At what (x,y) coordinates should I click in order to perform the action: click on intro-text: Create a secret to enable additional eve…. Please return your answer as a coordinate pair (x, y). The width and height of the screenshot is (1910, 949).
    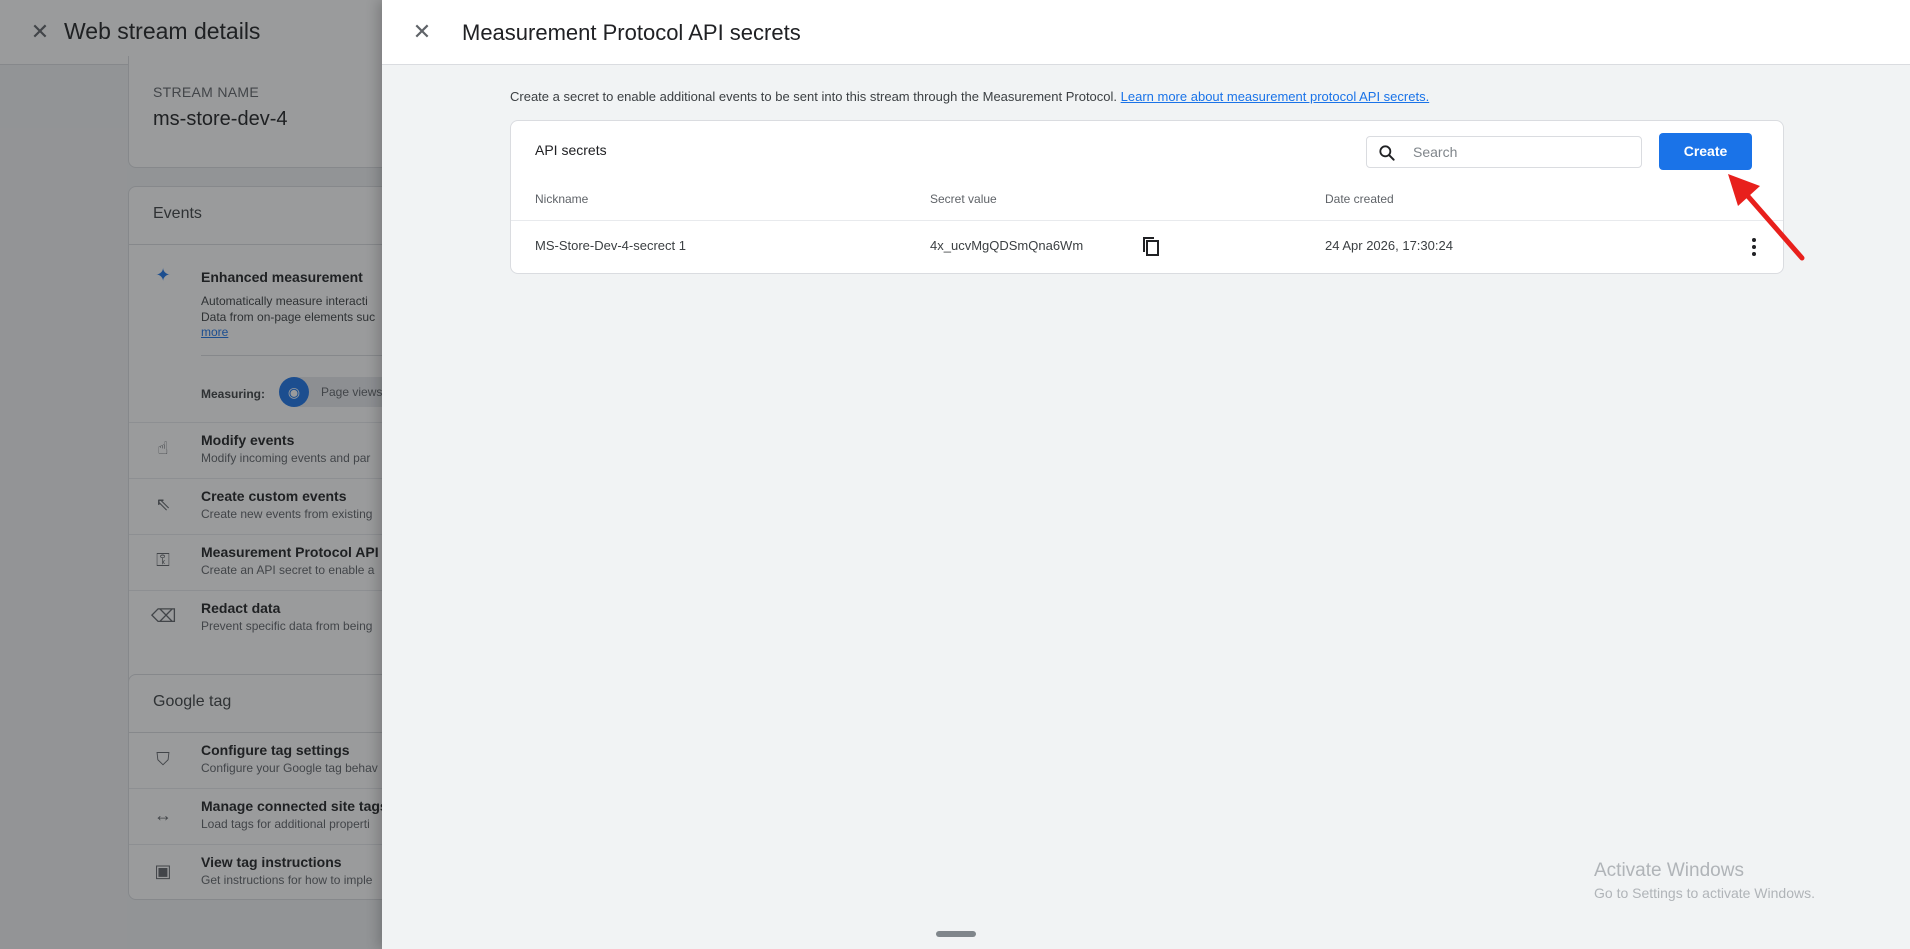
    Looking at the image, I should click on (969, 96).